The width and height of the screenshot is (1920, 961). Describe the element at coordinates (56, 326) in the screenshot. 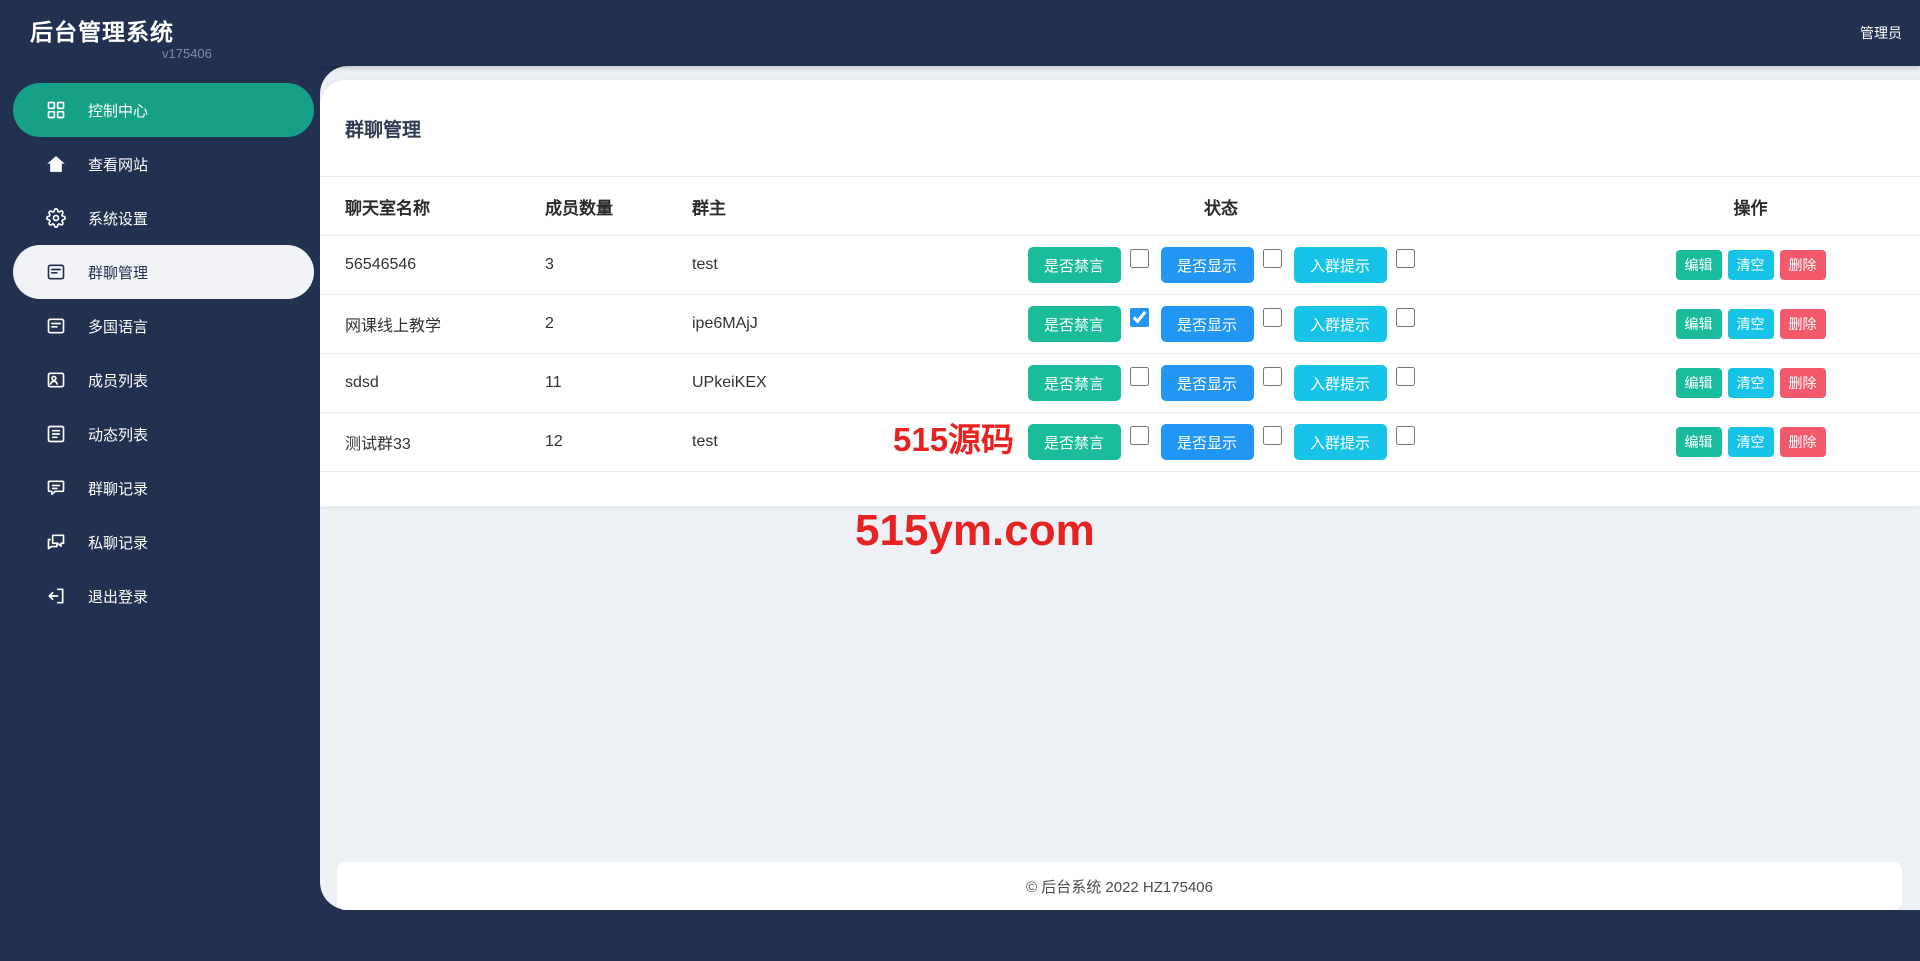

I see `language-icon` at that location.